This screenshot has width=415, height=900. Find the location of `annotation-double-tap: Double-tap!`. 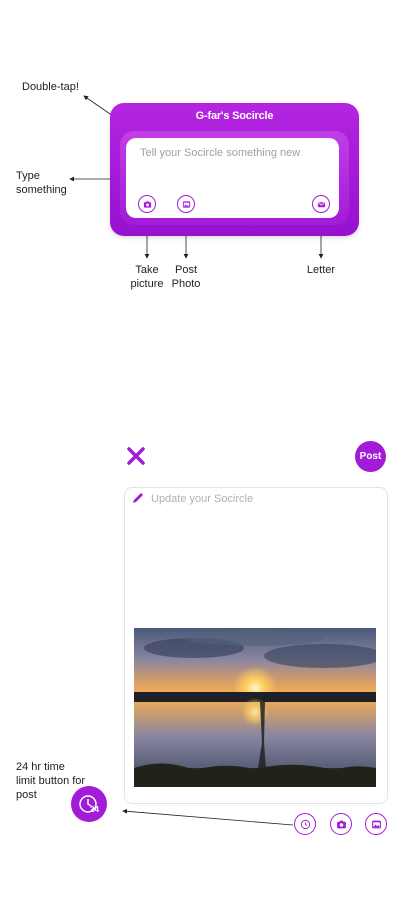

annotation-double-tap: Double-tap! is located at coordinates (50, 87).